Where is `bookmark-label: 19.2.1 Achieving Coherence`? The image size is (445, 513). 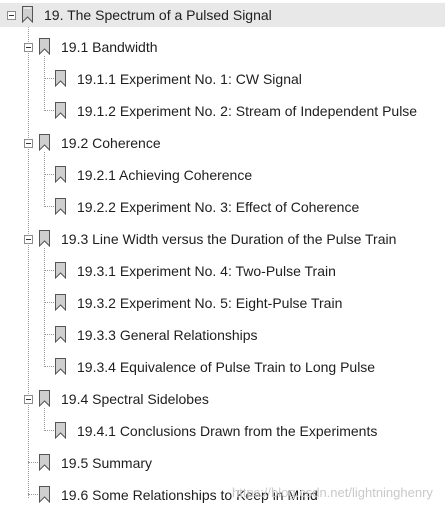
bookmark-label: 19.2.1 Achieving Coherence is located at coordinates (165, 175).